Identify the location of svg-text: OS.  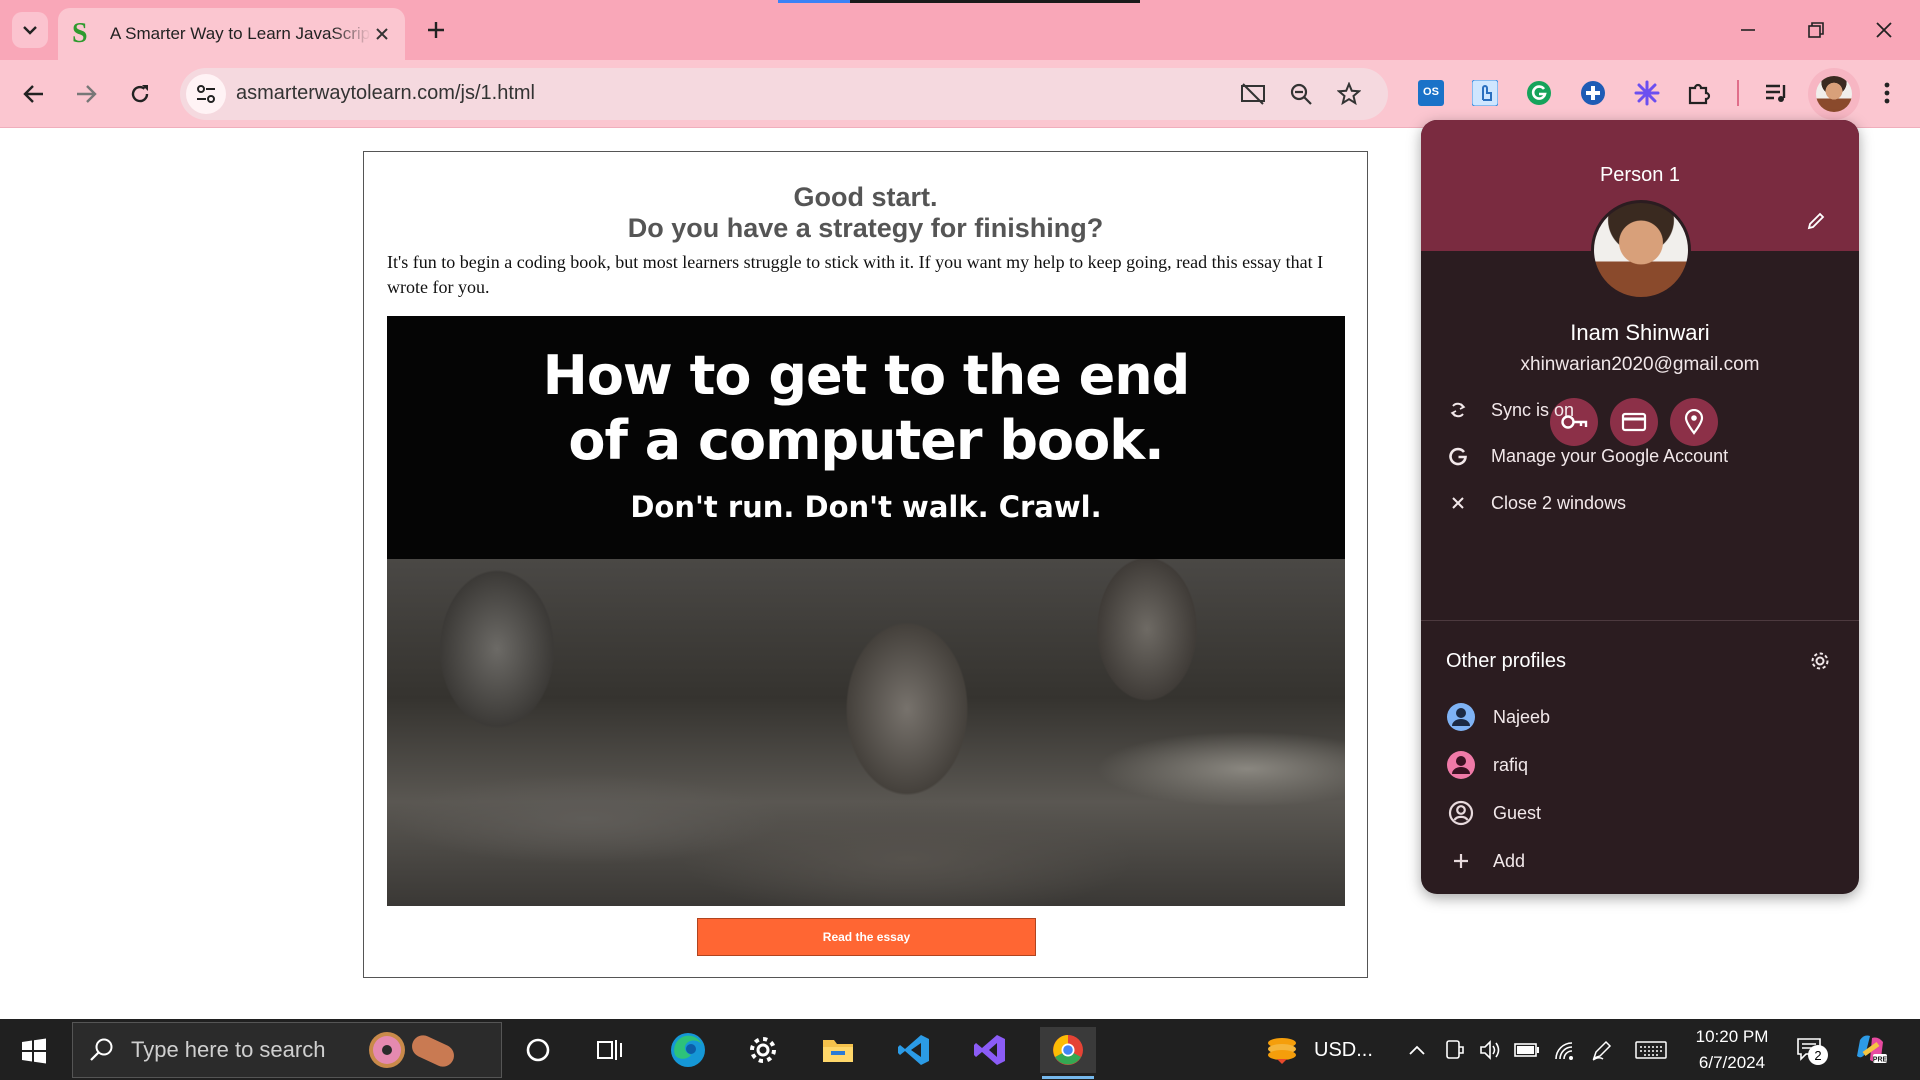
(1431, 92).